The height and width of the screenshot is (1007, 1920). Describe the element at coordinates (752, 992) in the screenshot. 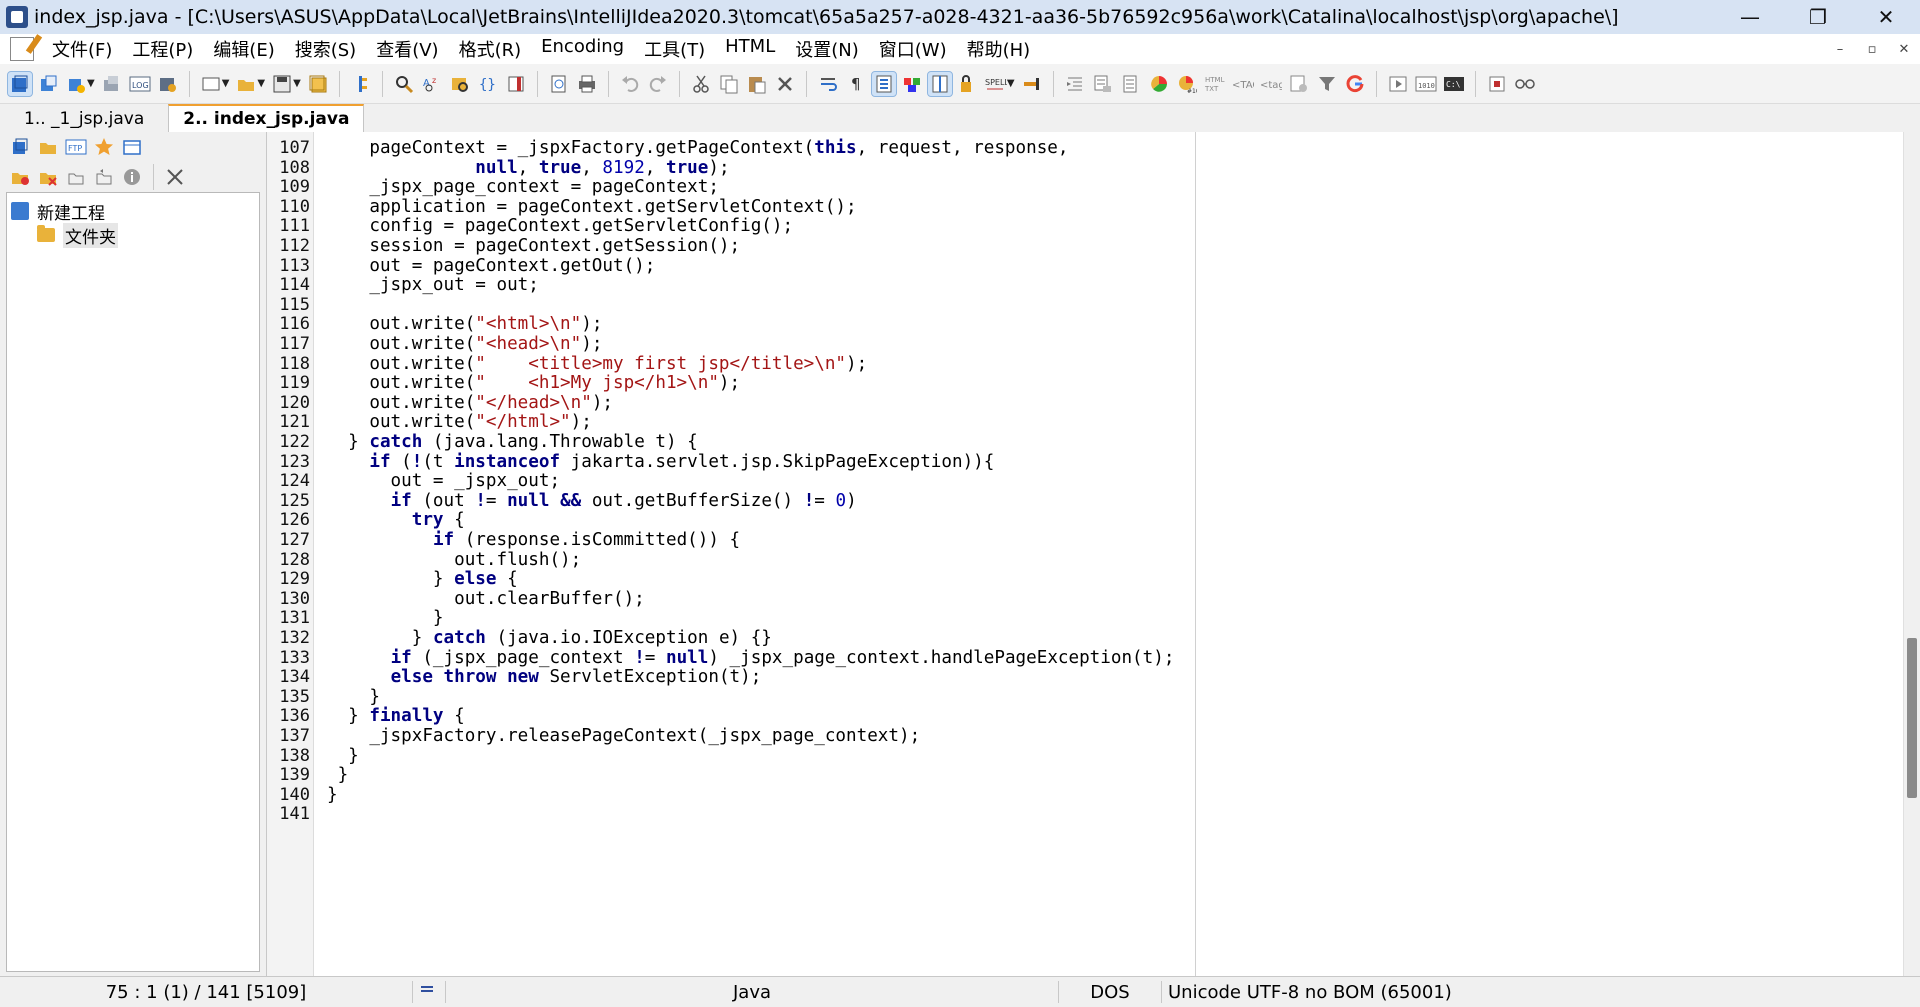

I see `language-indicator: Java` at that location.